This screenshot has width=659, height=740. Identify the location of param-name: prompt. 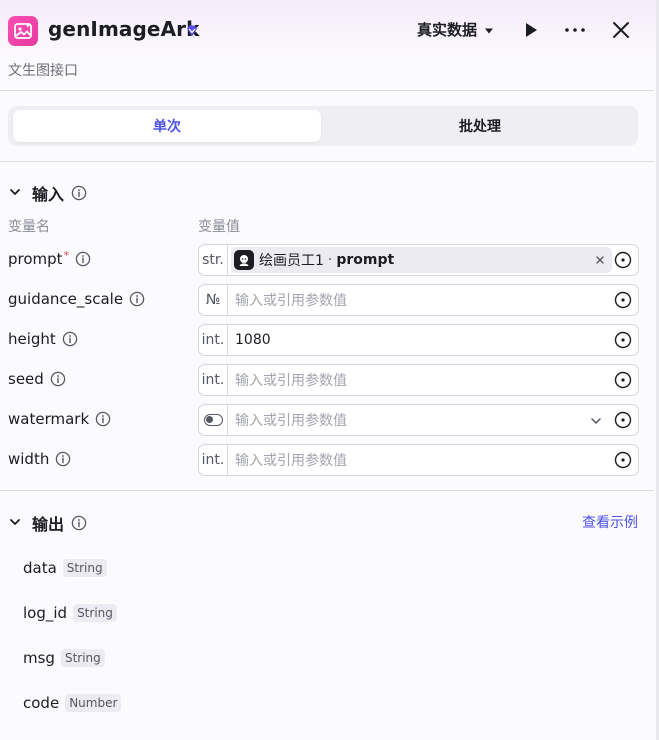
(35, 259).